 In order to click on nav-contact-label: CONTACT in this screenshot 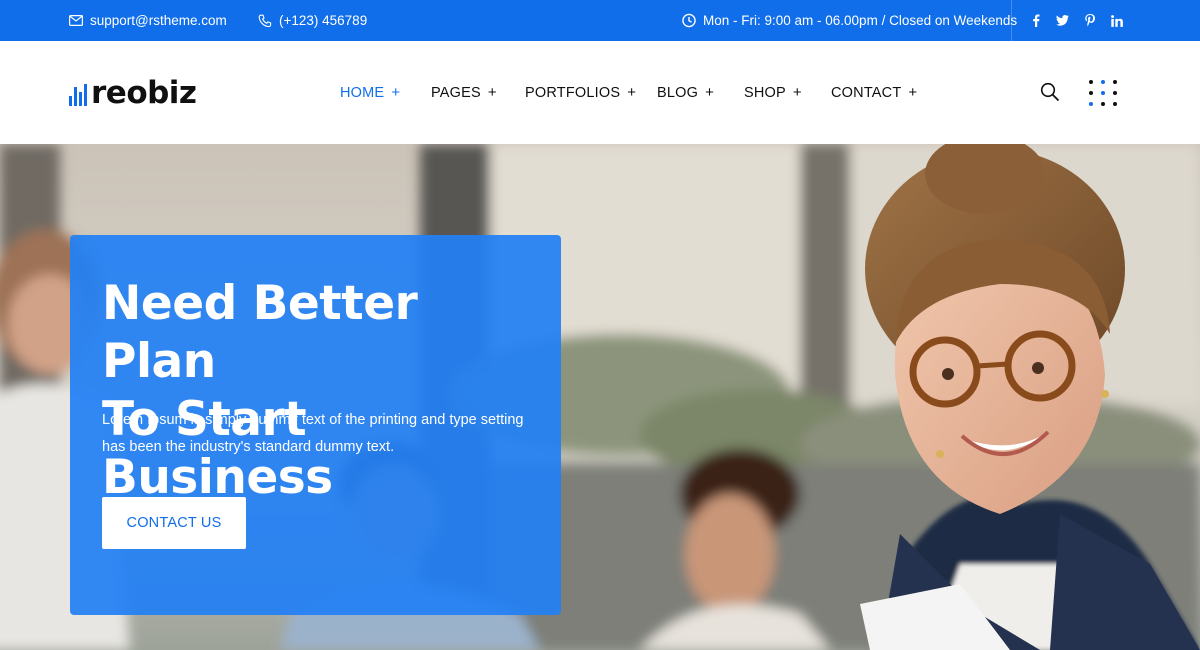, I will do `click(866, 92)`.